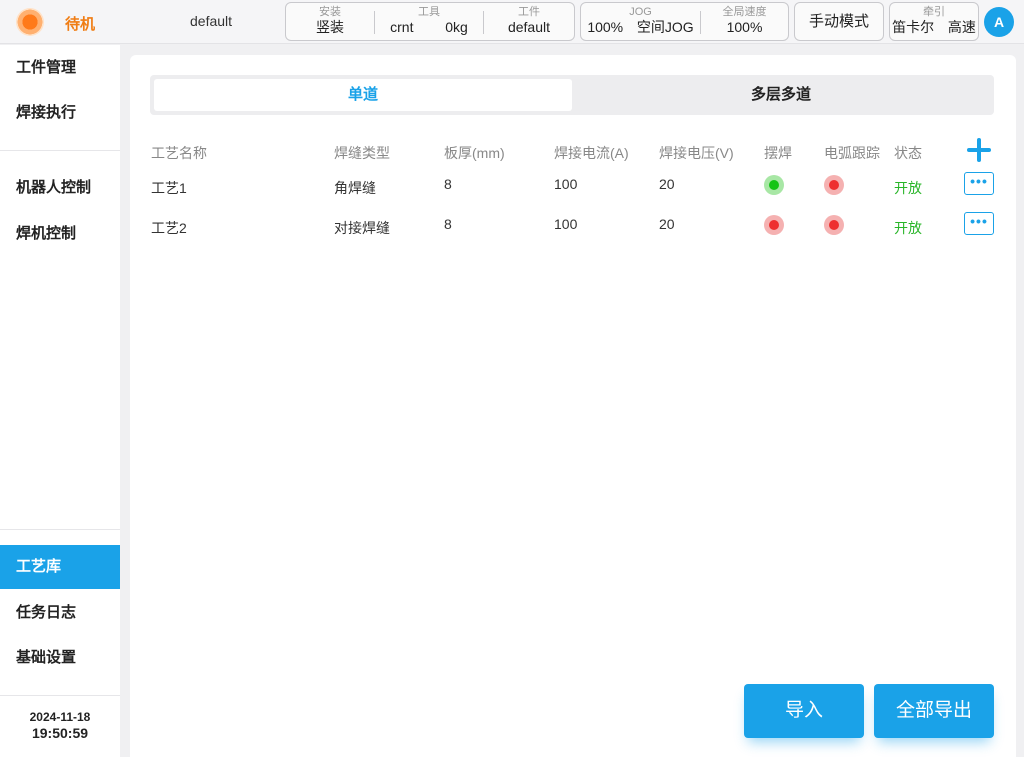 This screenshot has width=1024, height=757. Describe the element at coordinates (999, 22) in the screenshot. I see `user-avatar: A` at that location.